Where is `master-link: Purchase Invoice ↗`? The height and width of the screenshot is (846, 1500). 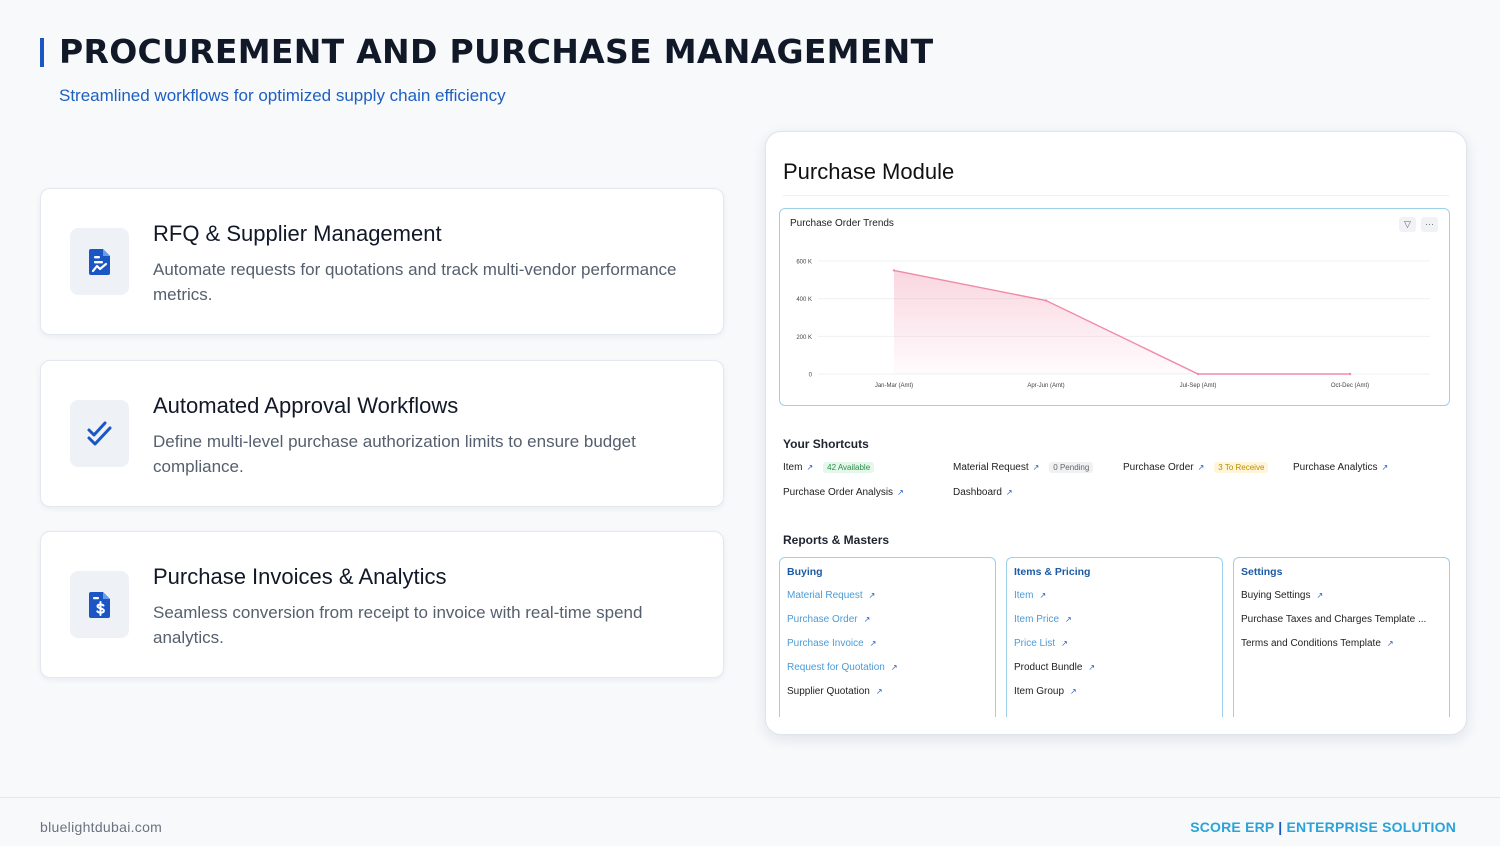 master-link: Purchase Invoice ↗ is located at coordinates (831, 643).